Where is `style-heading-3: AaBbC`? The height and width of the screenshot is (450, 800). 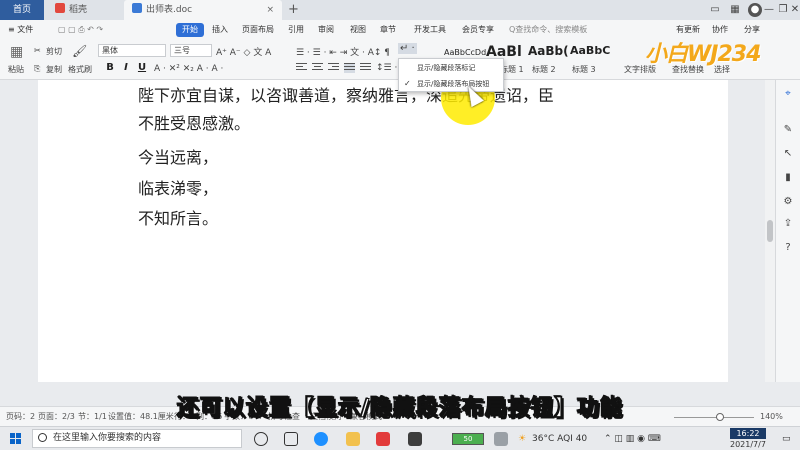
style-heading-3: AaBbC is located at coordinates (590, 50).